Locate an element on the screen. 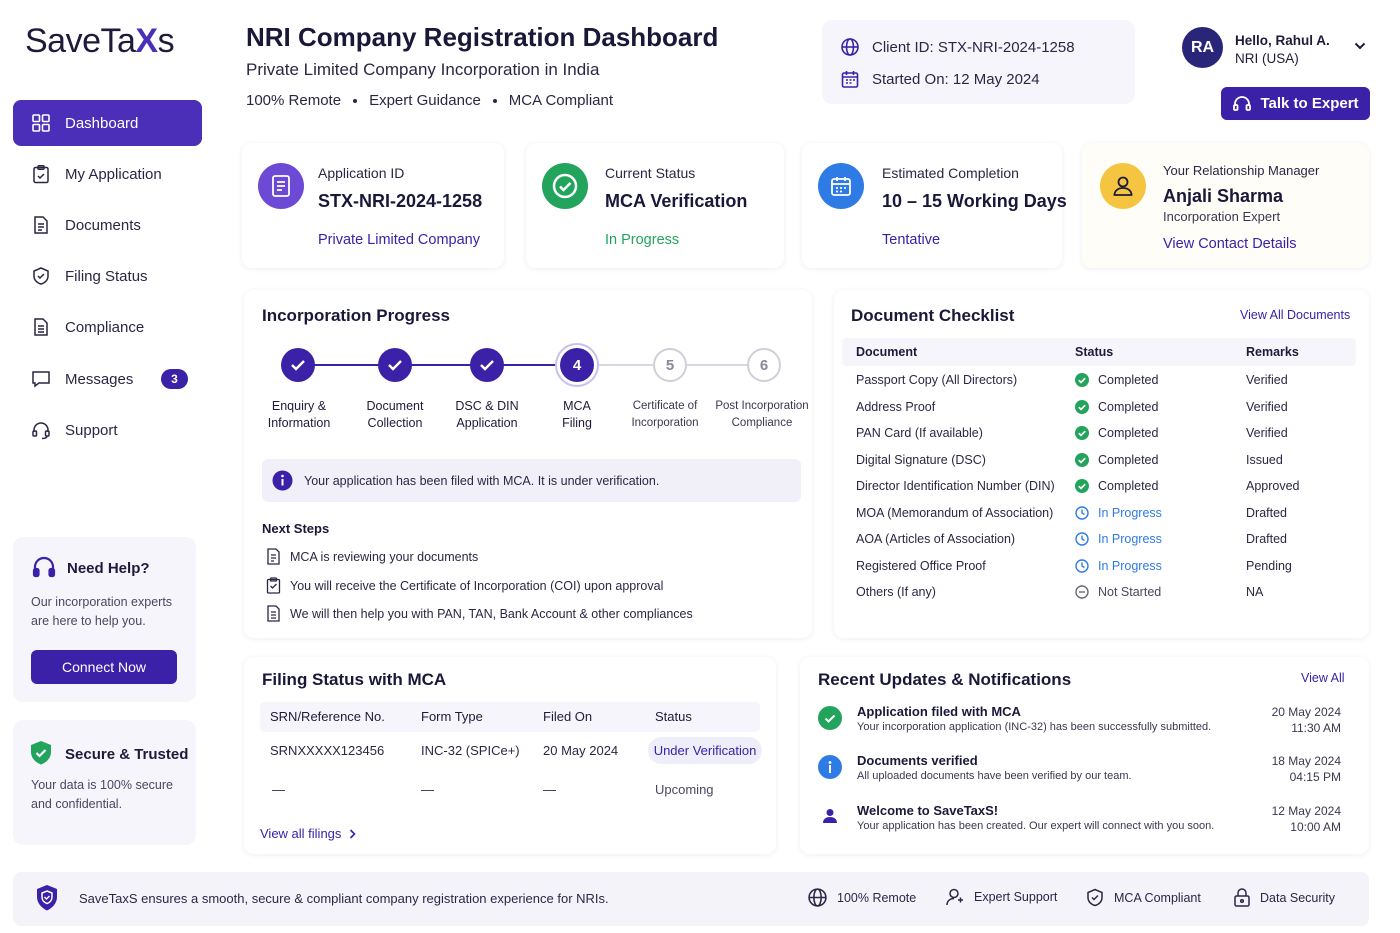 Image resolution: width=1400 pixels, height=933 pixels. avatar: RA is located at coordinates (1202, 47).